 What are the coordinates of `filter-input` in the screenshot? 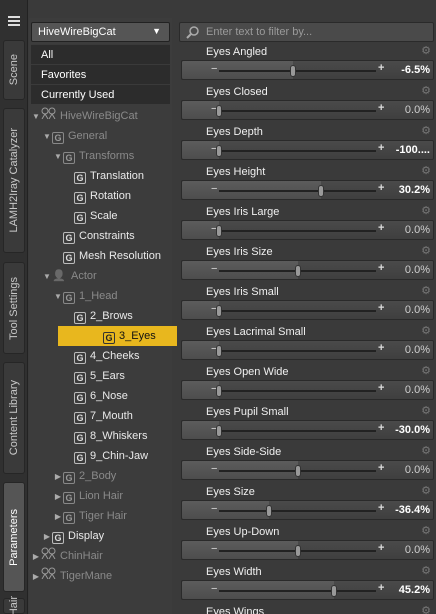 It's located at (316, 32).